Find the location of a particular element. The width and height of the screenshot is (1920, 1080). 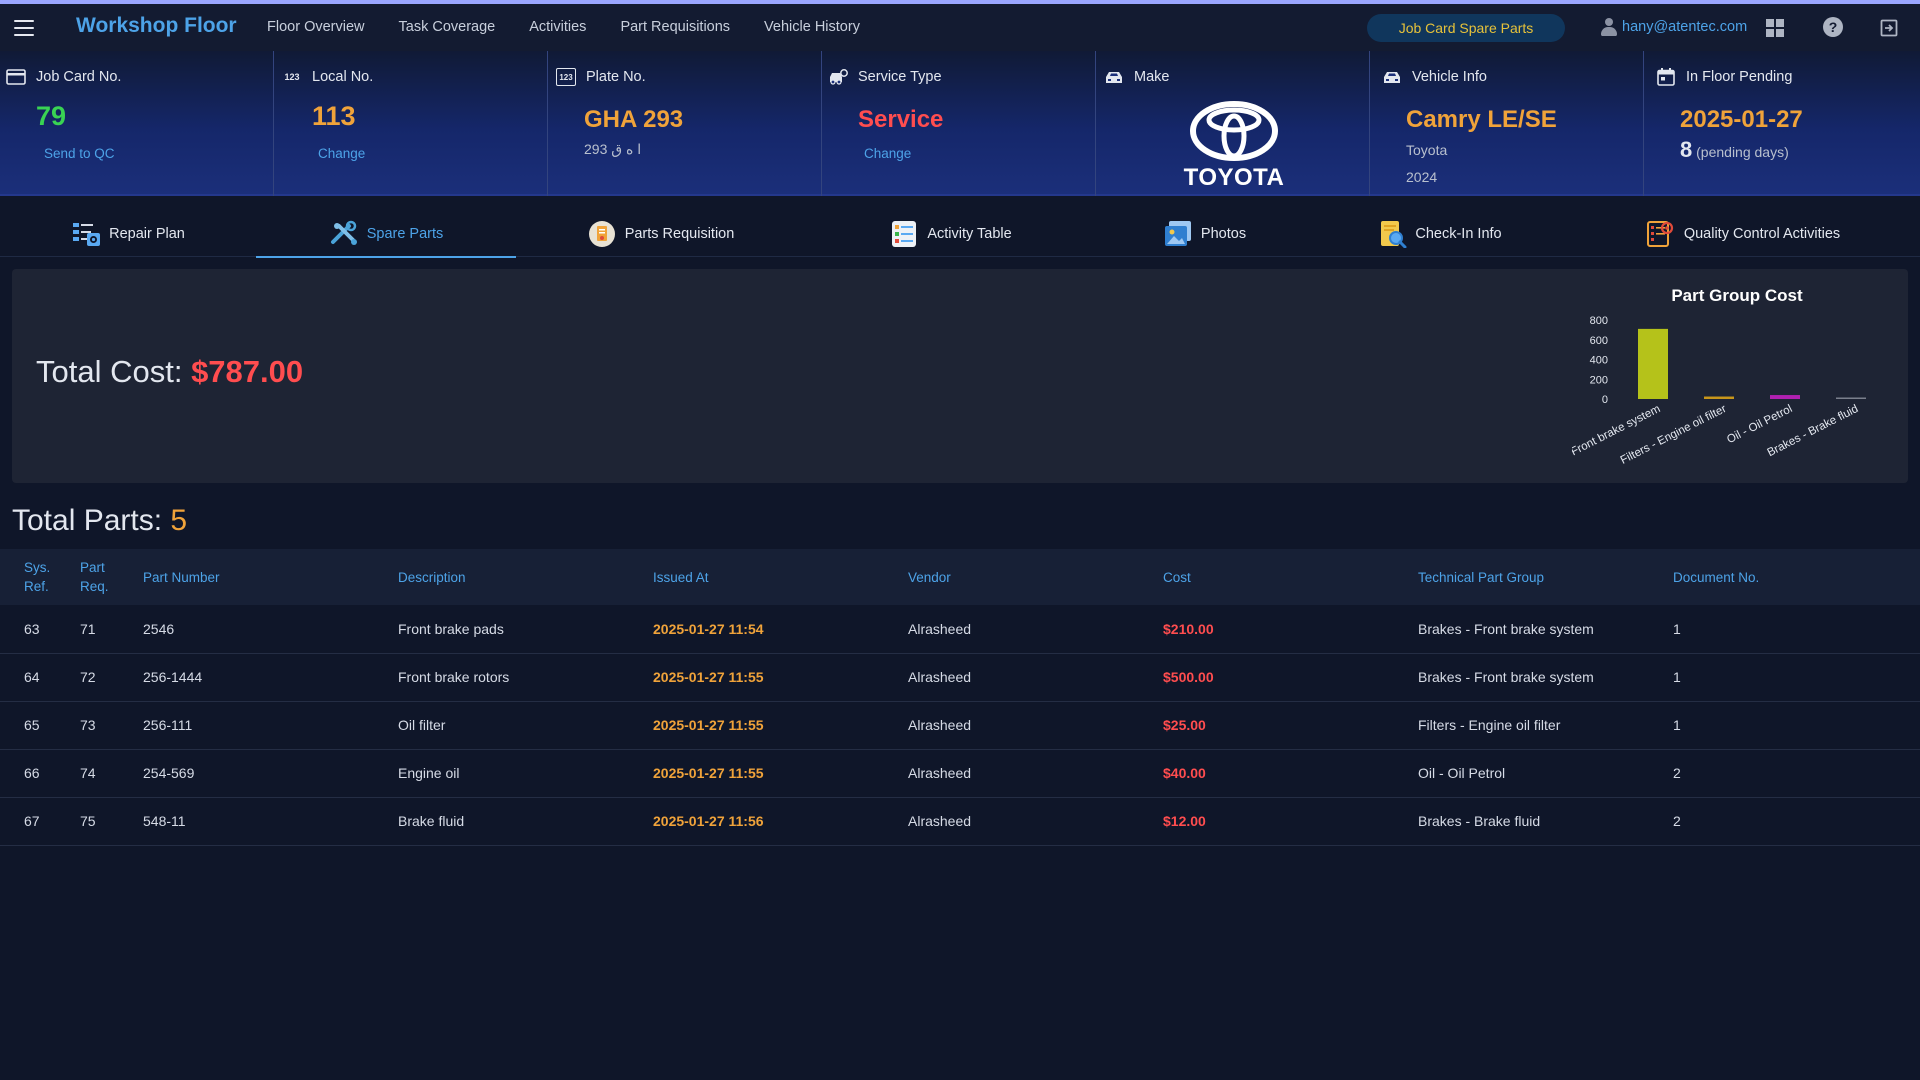

card-service-type: Service Type Service Change is located at coordinates (959, 123).